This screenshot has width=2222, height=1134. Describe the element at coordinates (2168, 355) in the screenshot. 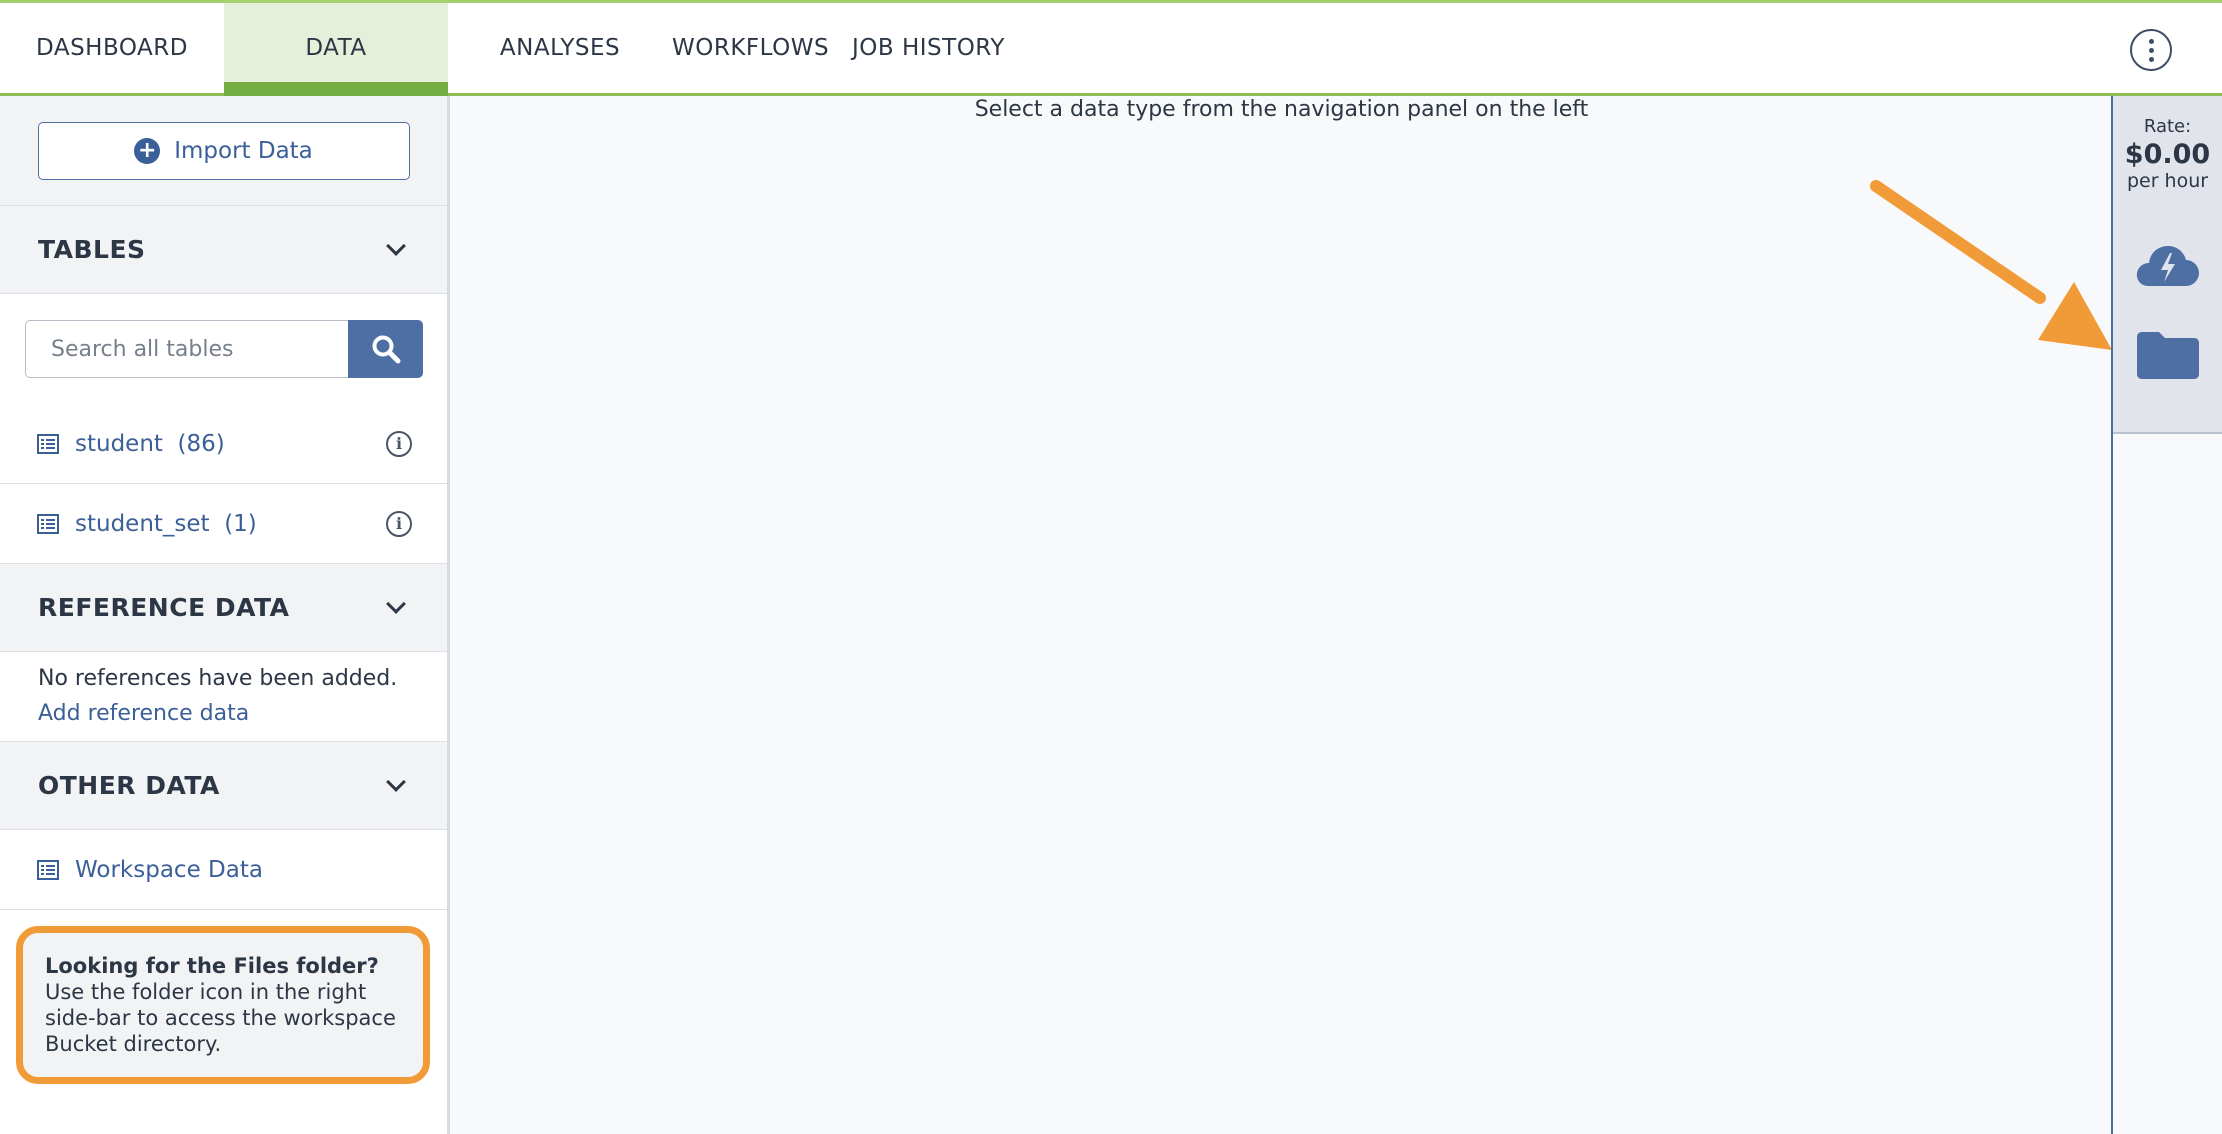

I see `folder-icon` at that location.